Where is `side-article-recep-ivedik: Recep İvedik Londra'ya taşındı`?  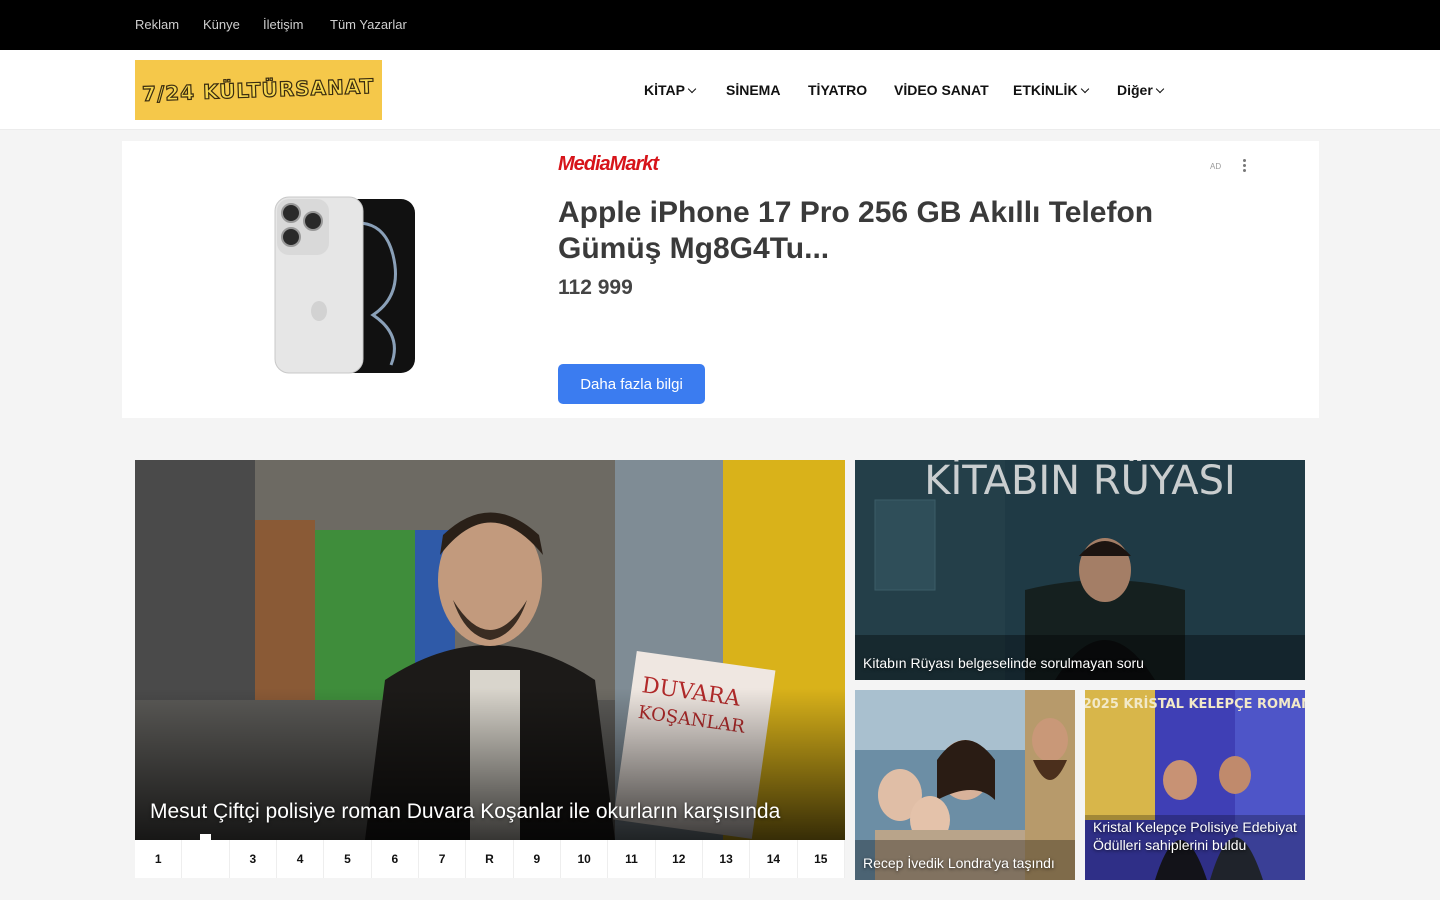
side-article-recep-ivedik: Recep İvedik Londra'ya taşındı is located at coordinates (965, 785).